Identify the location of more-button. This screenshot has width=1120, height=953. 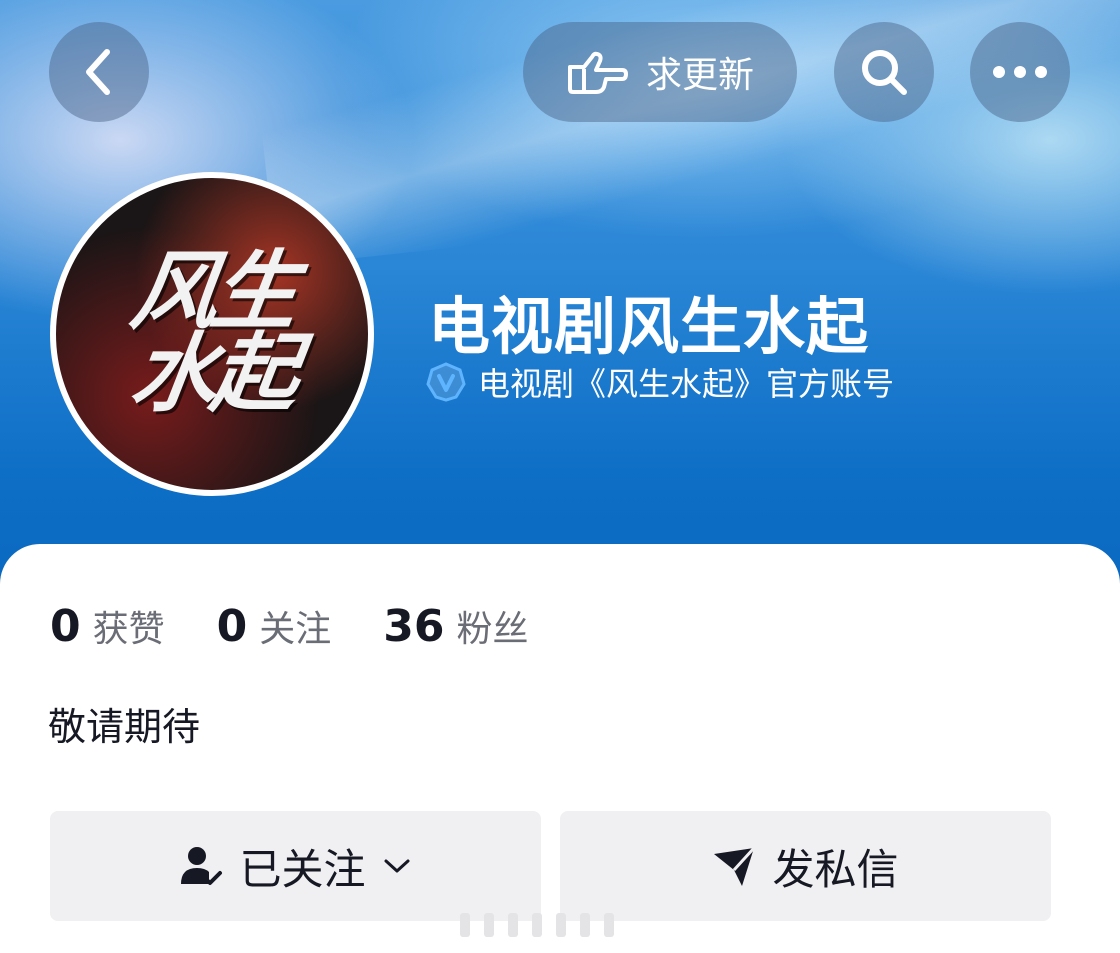
(1020, 72).